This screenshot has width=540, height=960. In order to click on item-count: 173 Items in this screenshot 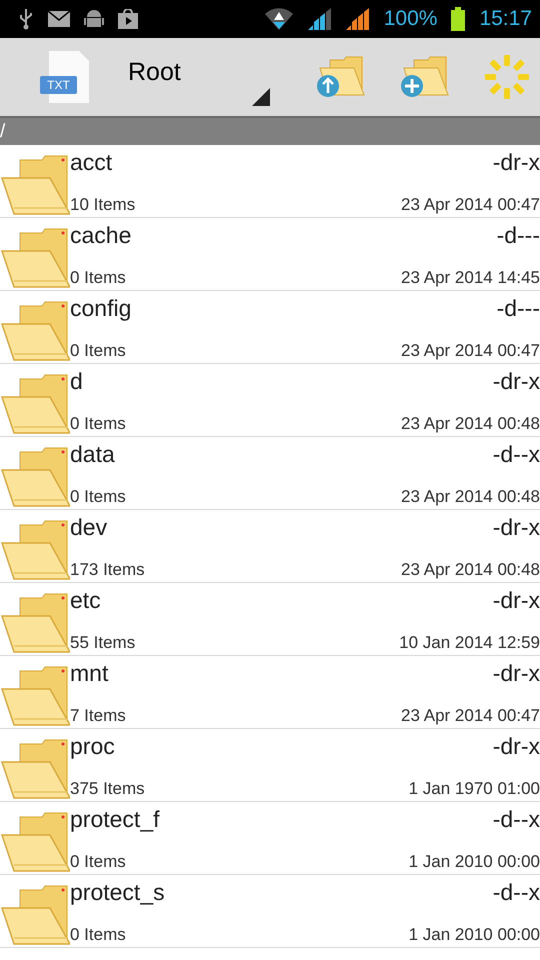, I will do `click(107, 570)`.